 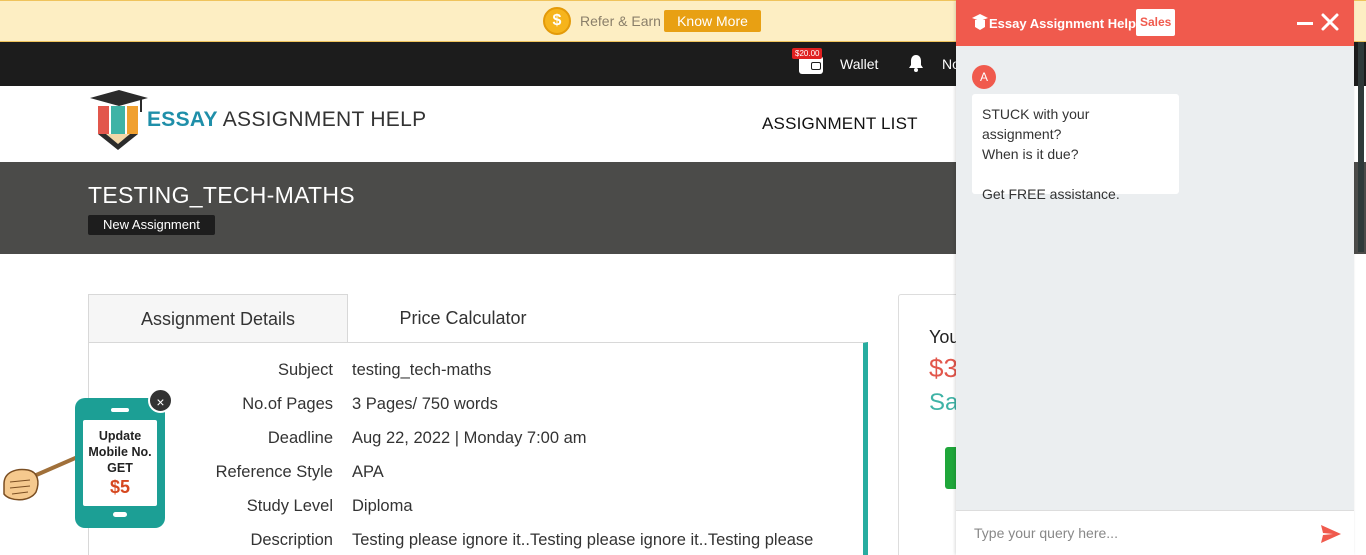 What do you see at coordinates (305, 370) in the screenshot?
I see `row-key: Subject` at bounding box center [305, 370].